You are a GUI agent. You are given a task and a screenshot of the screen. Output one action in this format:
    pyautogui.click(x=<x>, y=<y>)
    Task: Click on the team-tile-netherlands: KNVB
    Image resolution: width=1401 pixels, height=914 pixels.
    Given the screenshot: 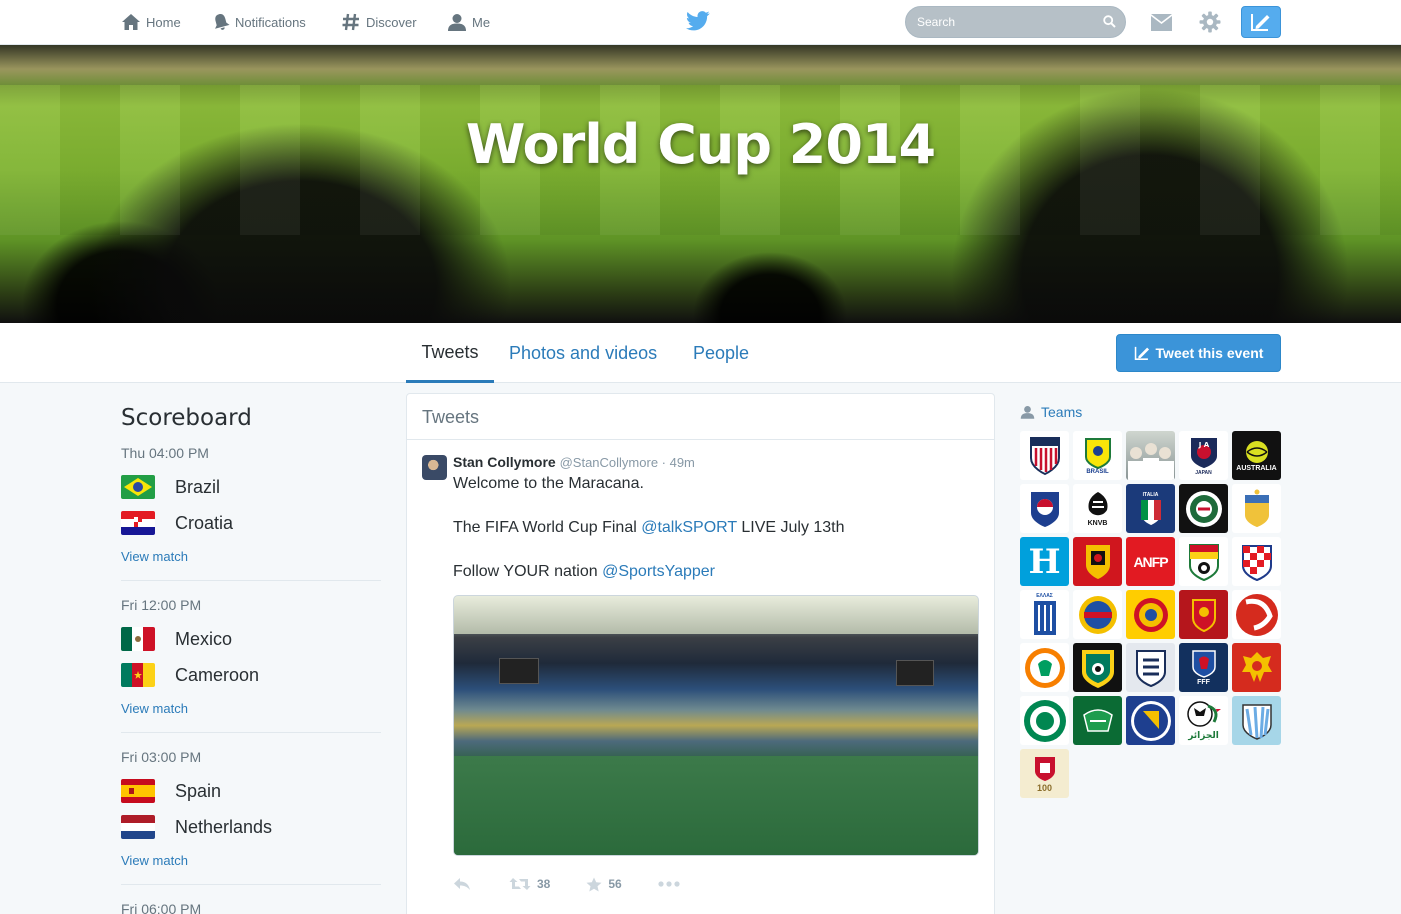 What is the action you would take?
    pyautogui.click(x=1097, y=508)
    